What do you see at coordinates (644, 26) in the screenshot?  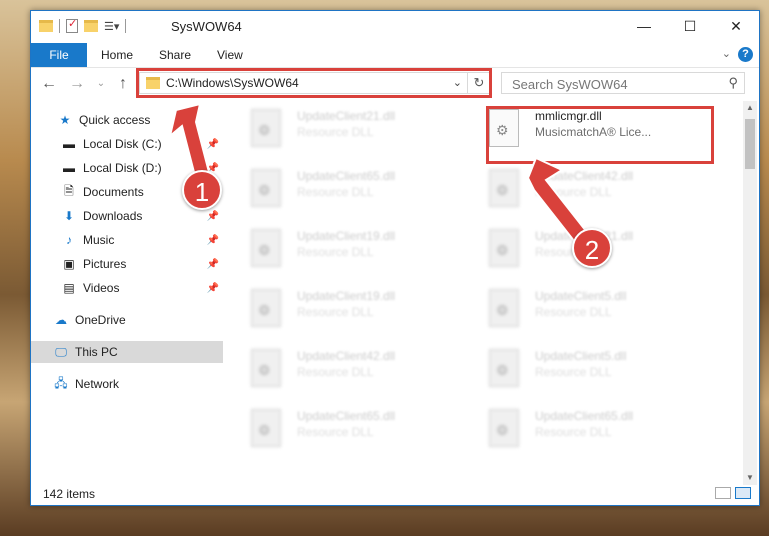 I see `minimize-button: —` at bounding box center [644, 26].